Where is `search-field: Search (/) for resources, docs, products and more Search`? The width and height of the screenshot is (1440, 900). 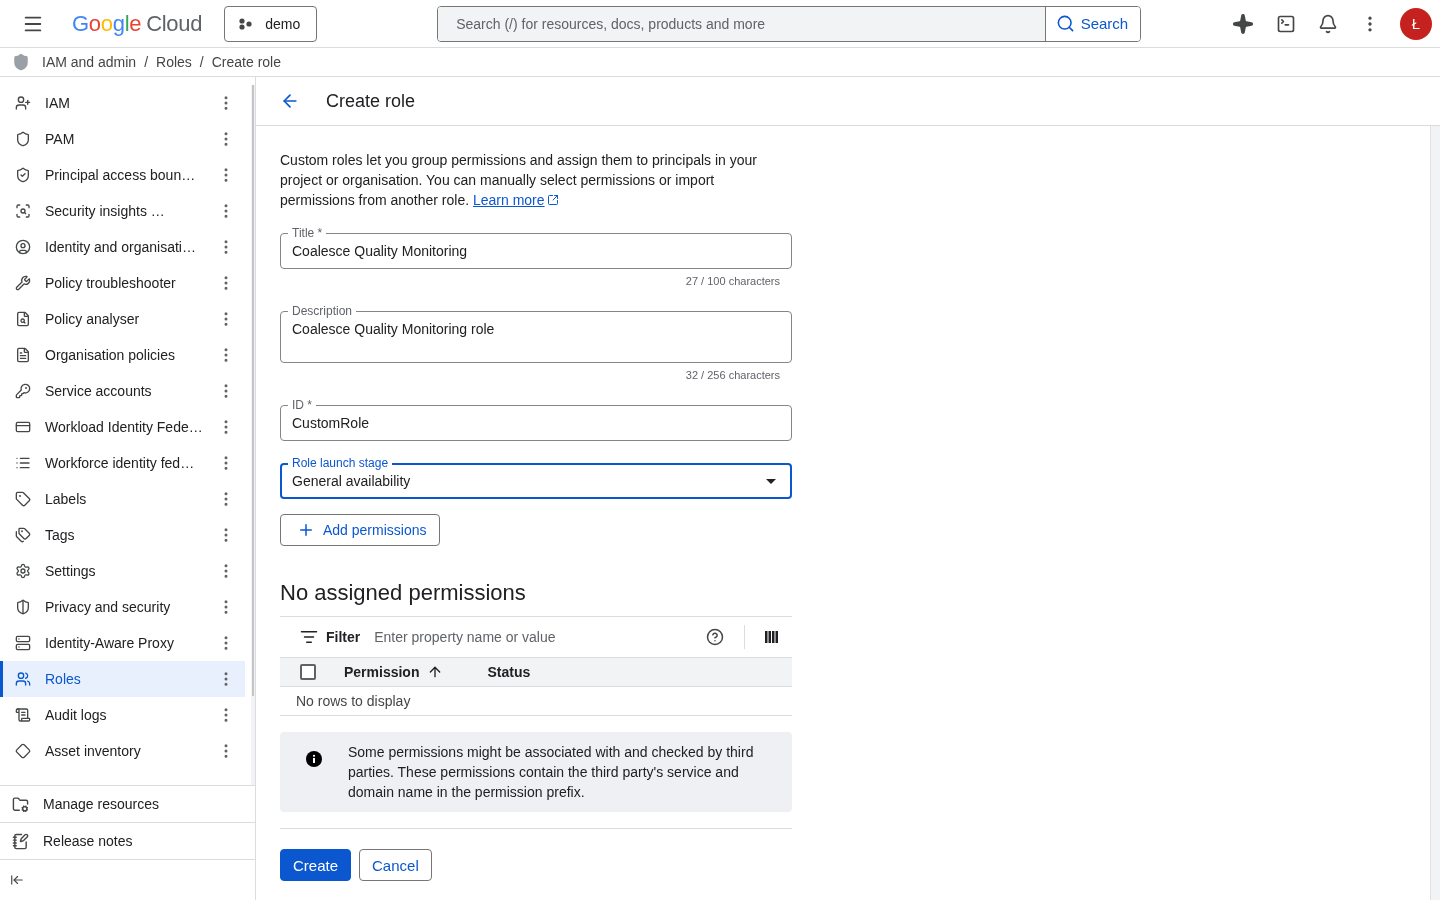 search-field: Search (/) for resources, docs, products and more Search is located at coordinates (789, 23).